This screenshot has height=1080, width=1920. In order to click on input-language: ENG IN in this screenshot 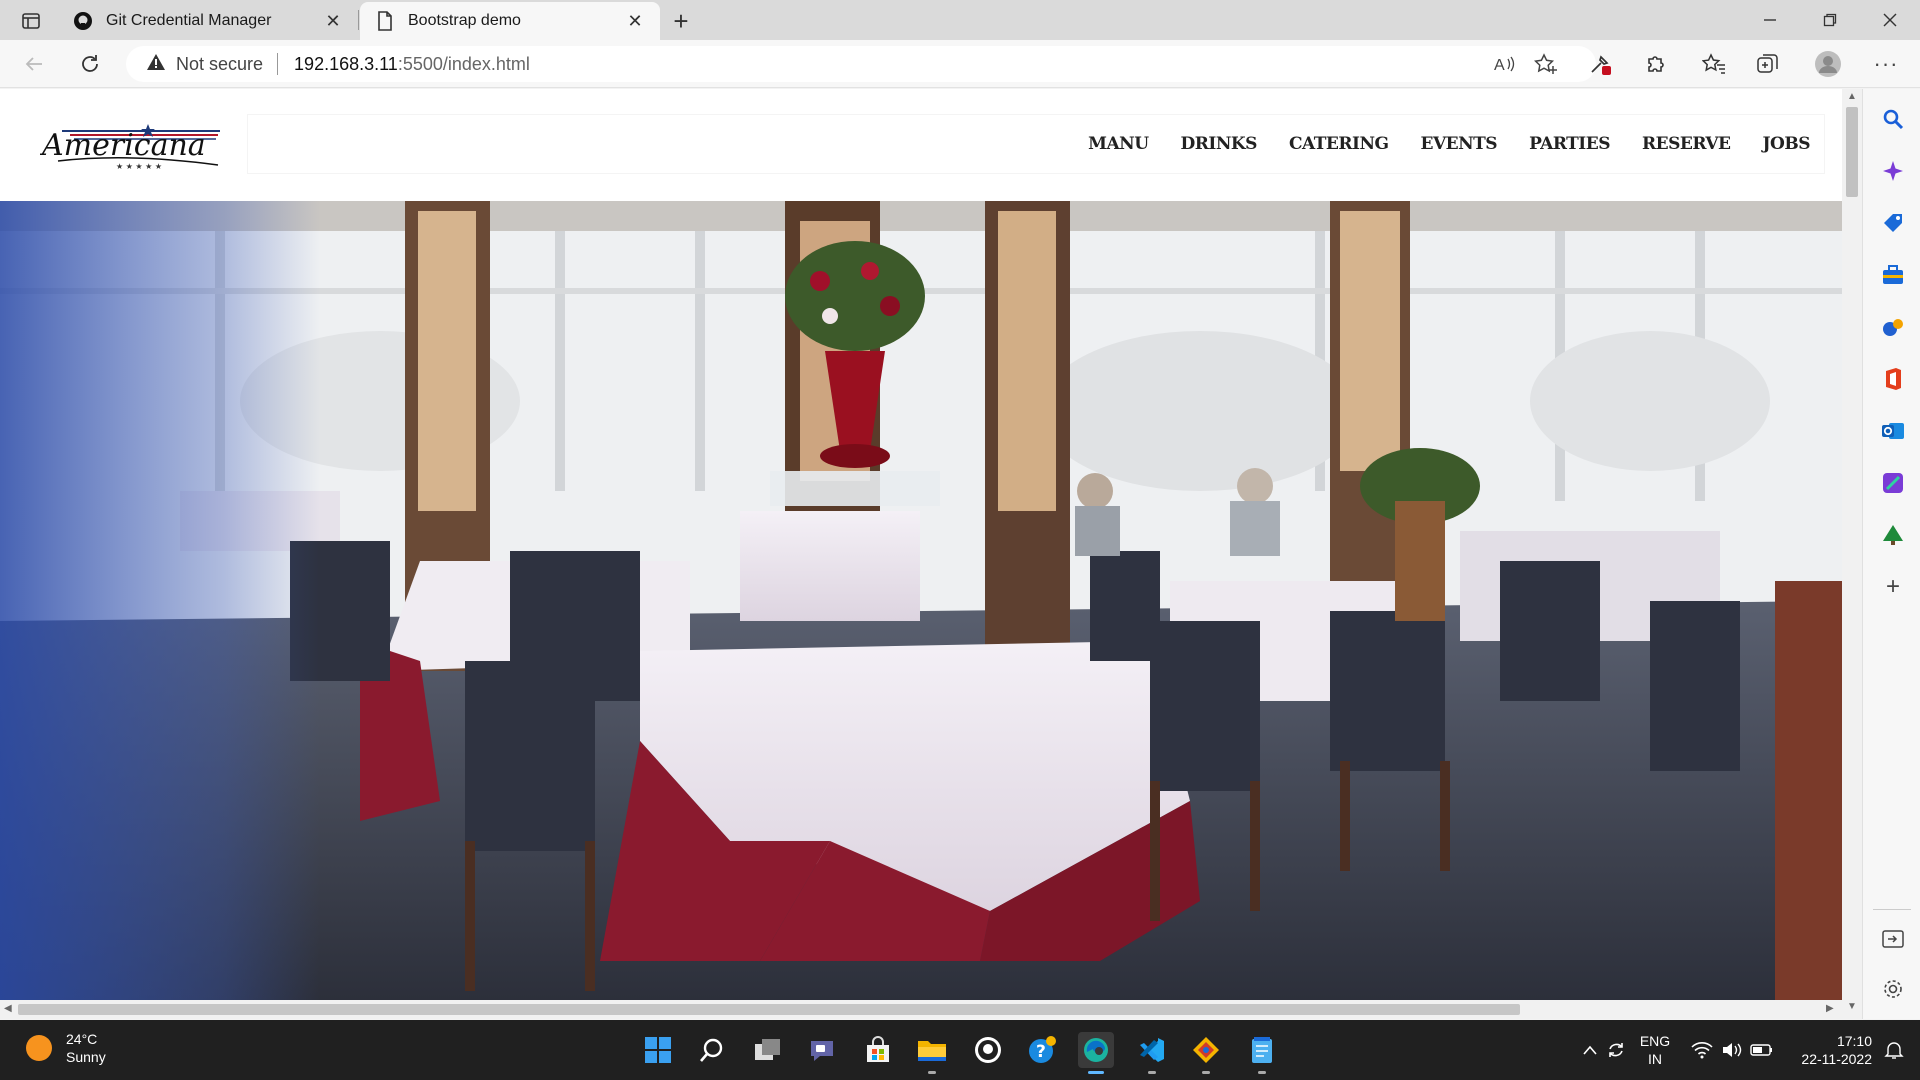, I will do `click(1655, 1050)`.